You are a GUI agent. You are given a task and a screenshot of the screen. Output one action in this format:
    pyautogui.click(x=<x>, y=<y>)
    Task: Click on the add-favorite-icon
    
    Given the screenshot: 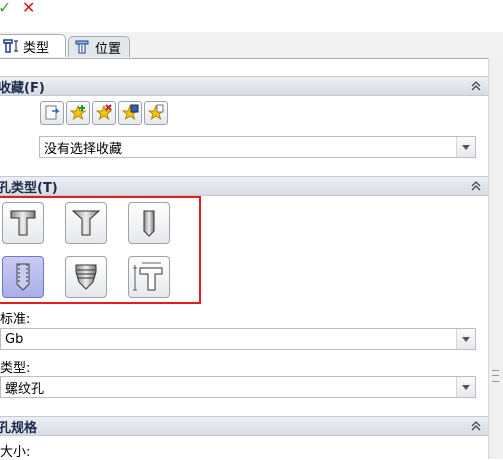 What is the action you would take?
    pyautogui.click(x=78, y=112)
    